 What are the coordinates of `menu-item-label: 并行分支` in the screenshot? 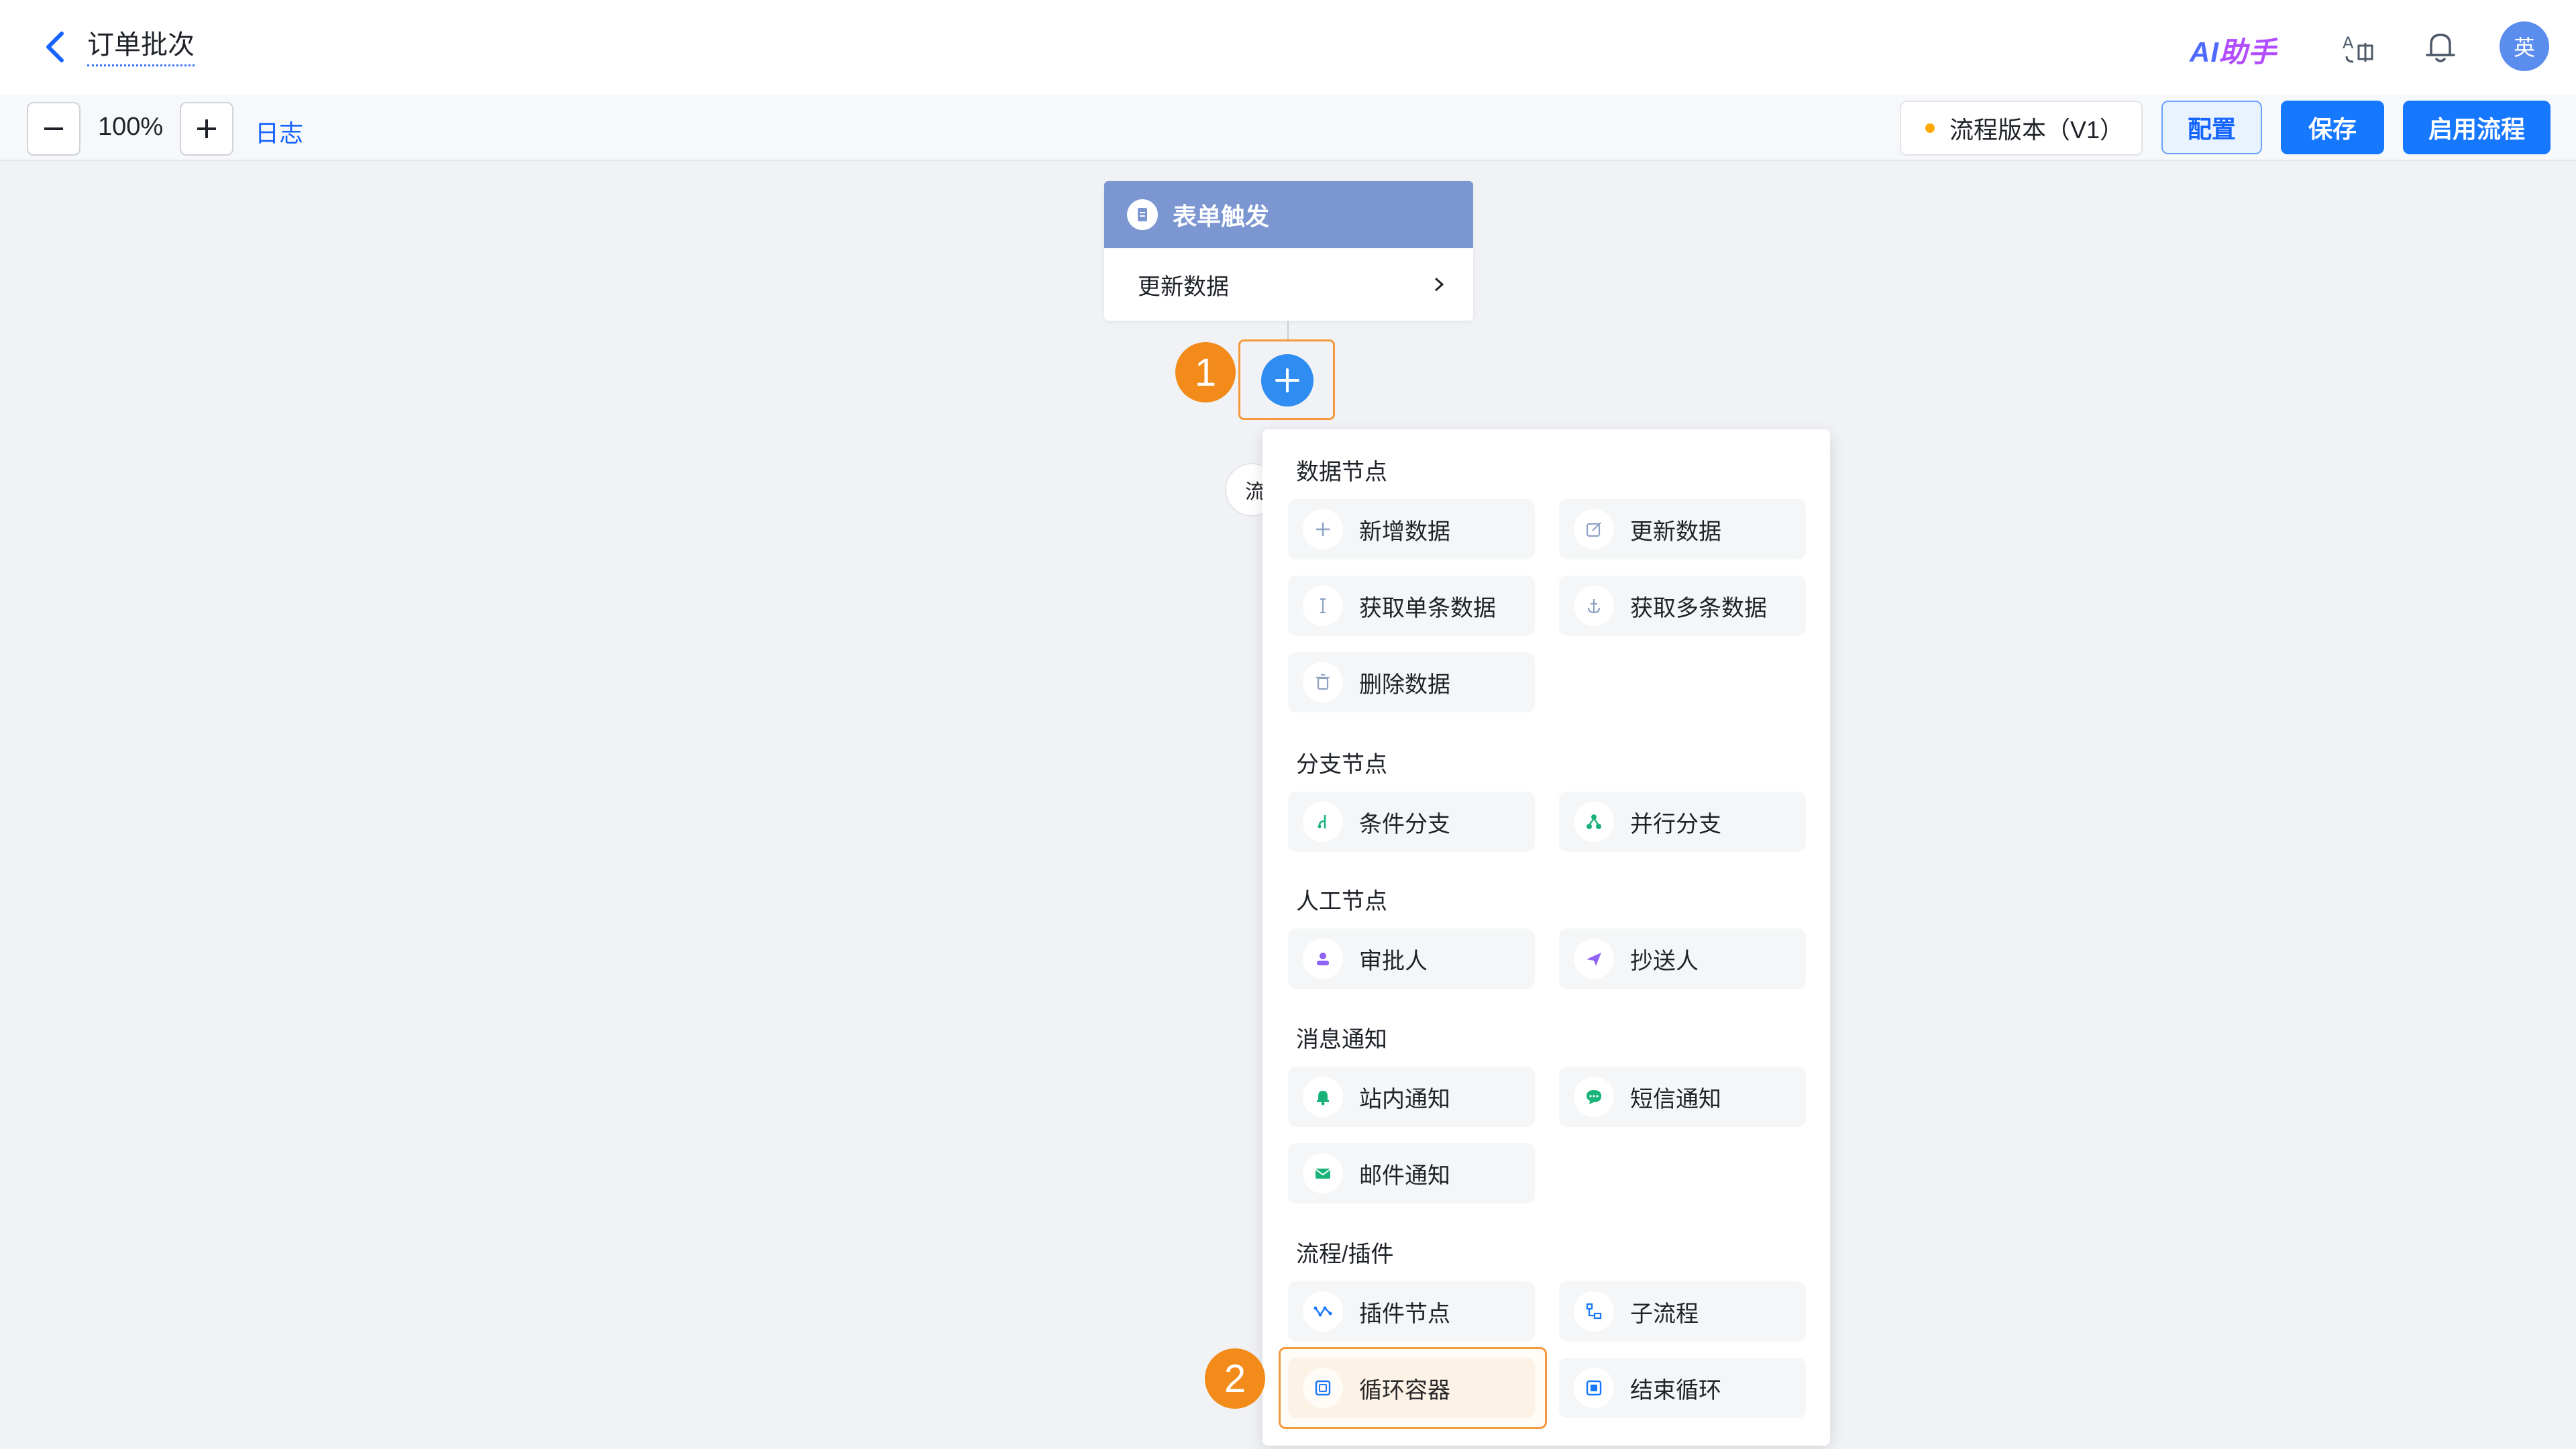 It's located at (1675, 824).